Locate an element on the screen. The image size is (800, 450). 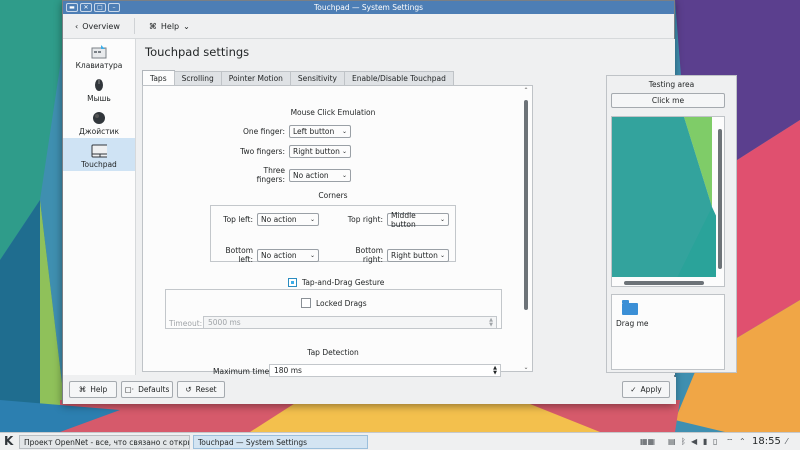
testing-area-heading: Testing area is located at coordinates (671, 84).